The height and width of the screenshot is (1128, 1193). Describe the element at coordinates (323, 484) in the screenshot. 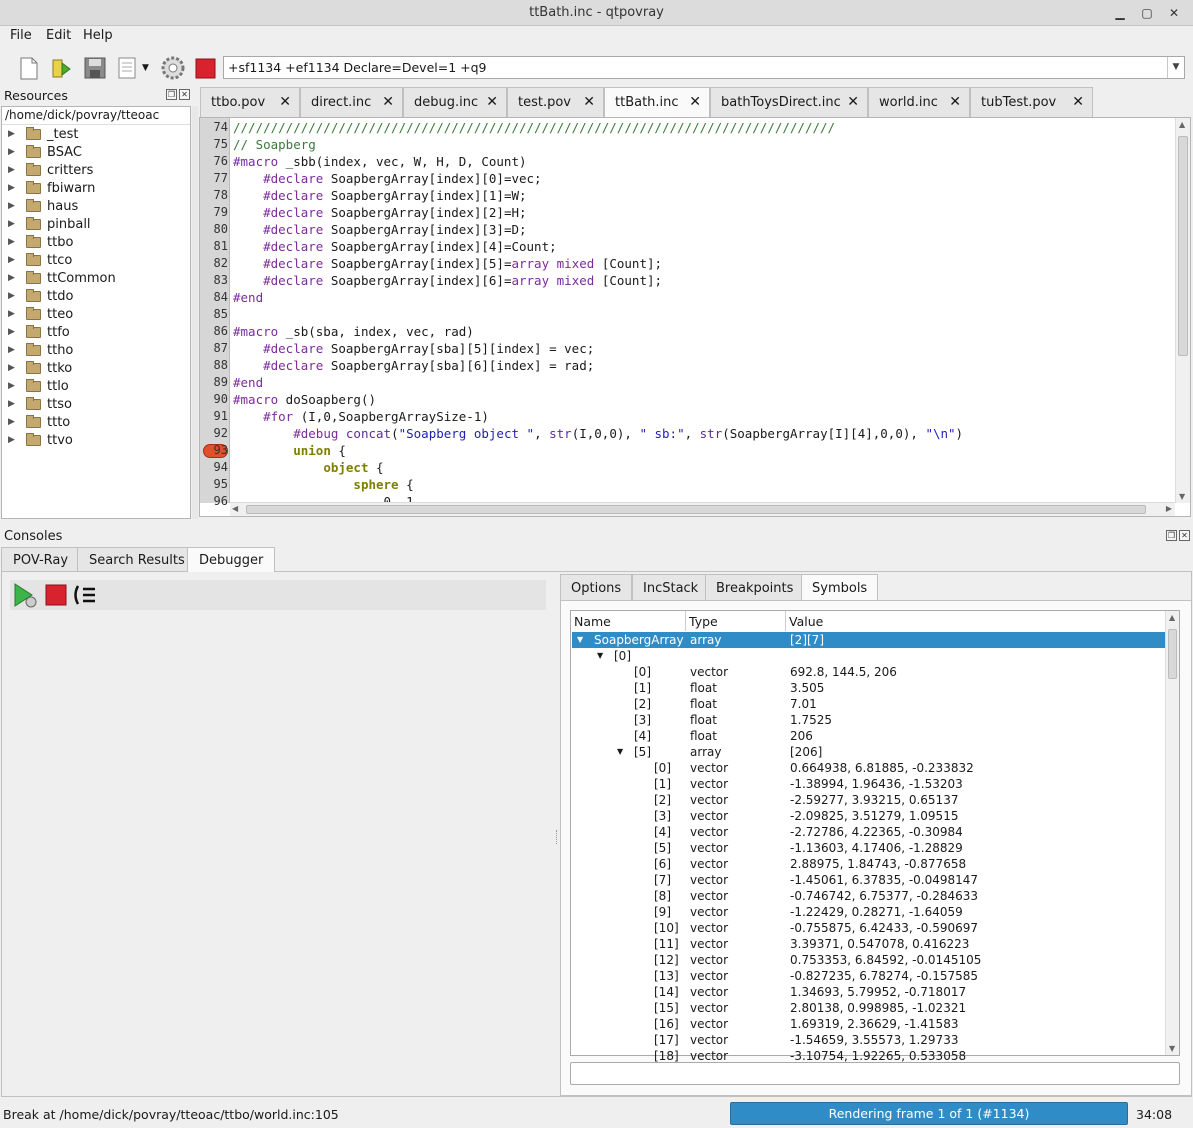

I see `code-line: sphere {` at that location.